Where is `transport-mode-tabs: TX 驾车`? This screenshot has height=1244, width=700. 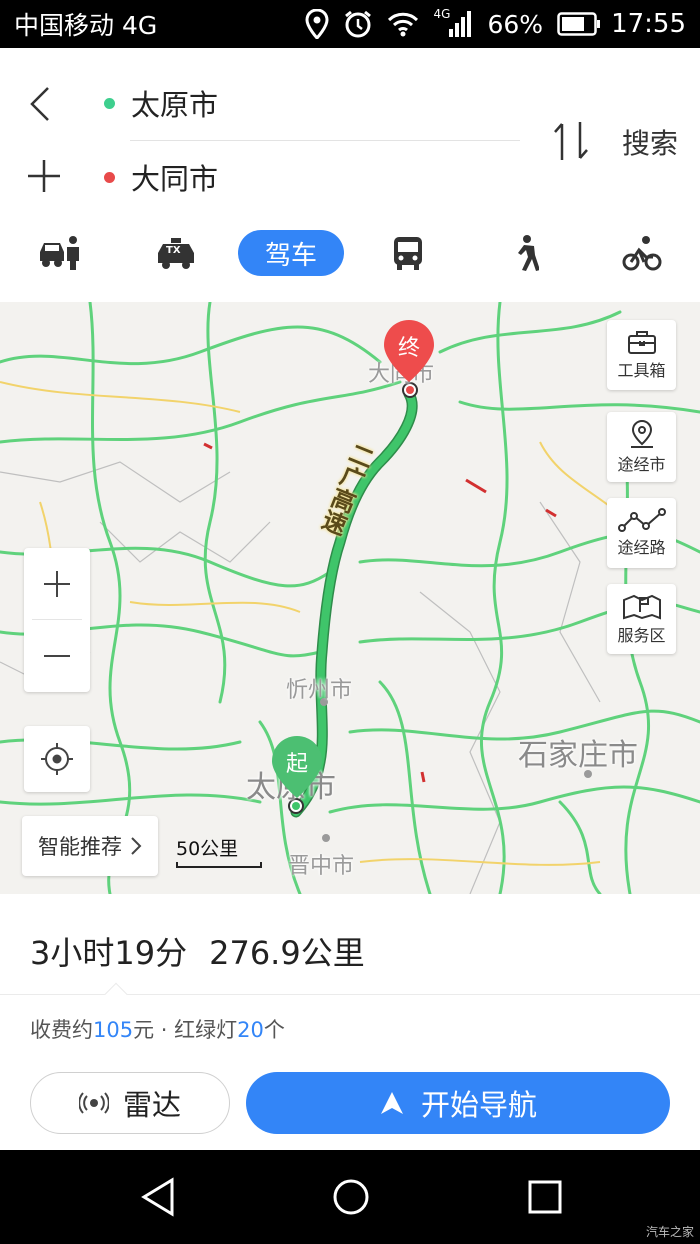 transport-mode-tabs: TX 驾车 is located at coordinates (350, 259).